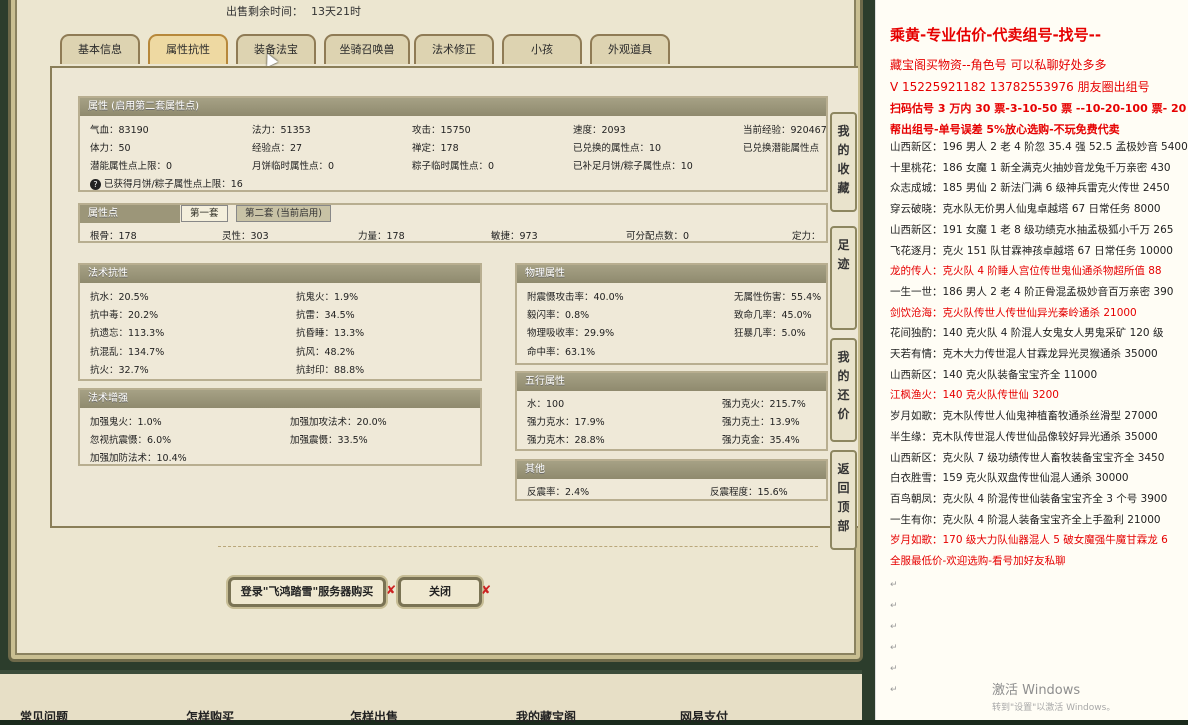 This screenshot has height=725, width=1188. What do you see at coordinates (431, 697) in the screenshot?
I see `footer-bar: 常见问题 怎样购买 怎样出售 我的藏宝阁 网易支付` at bounding box center [431, 697].